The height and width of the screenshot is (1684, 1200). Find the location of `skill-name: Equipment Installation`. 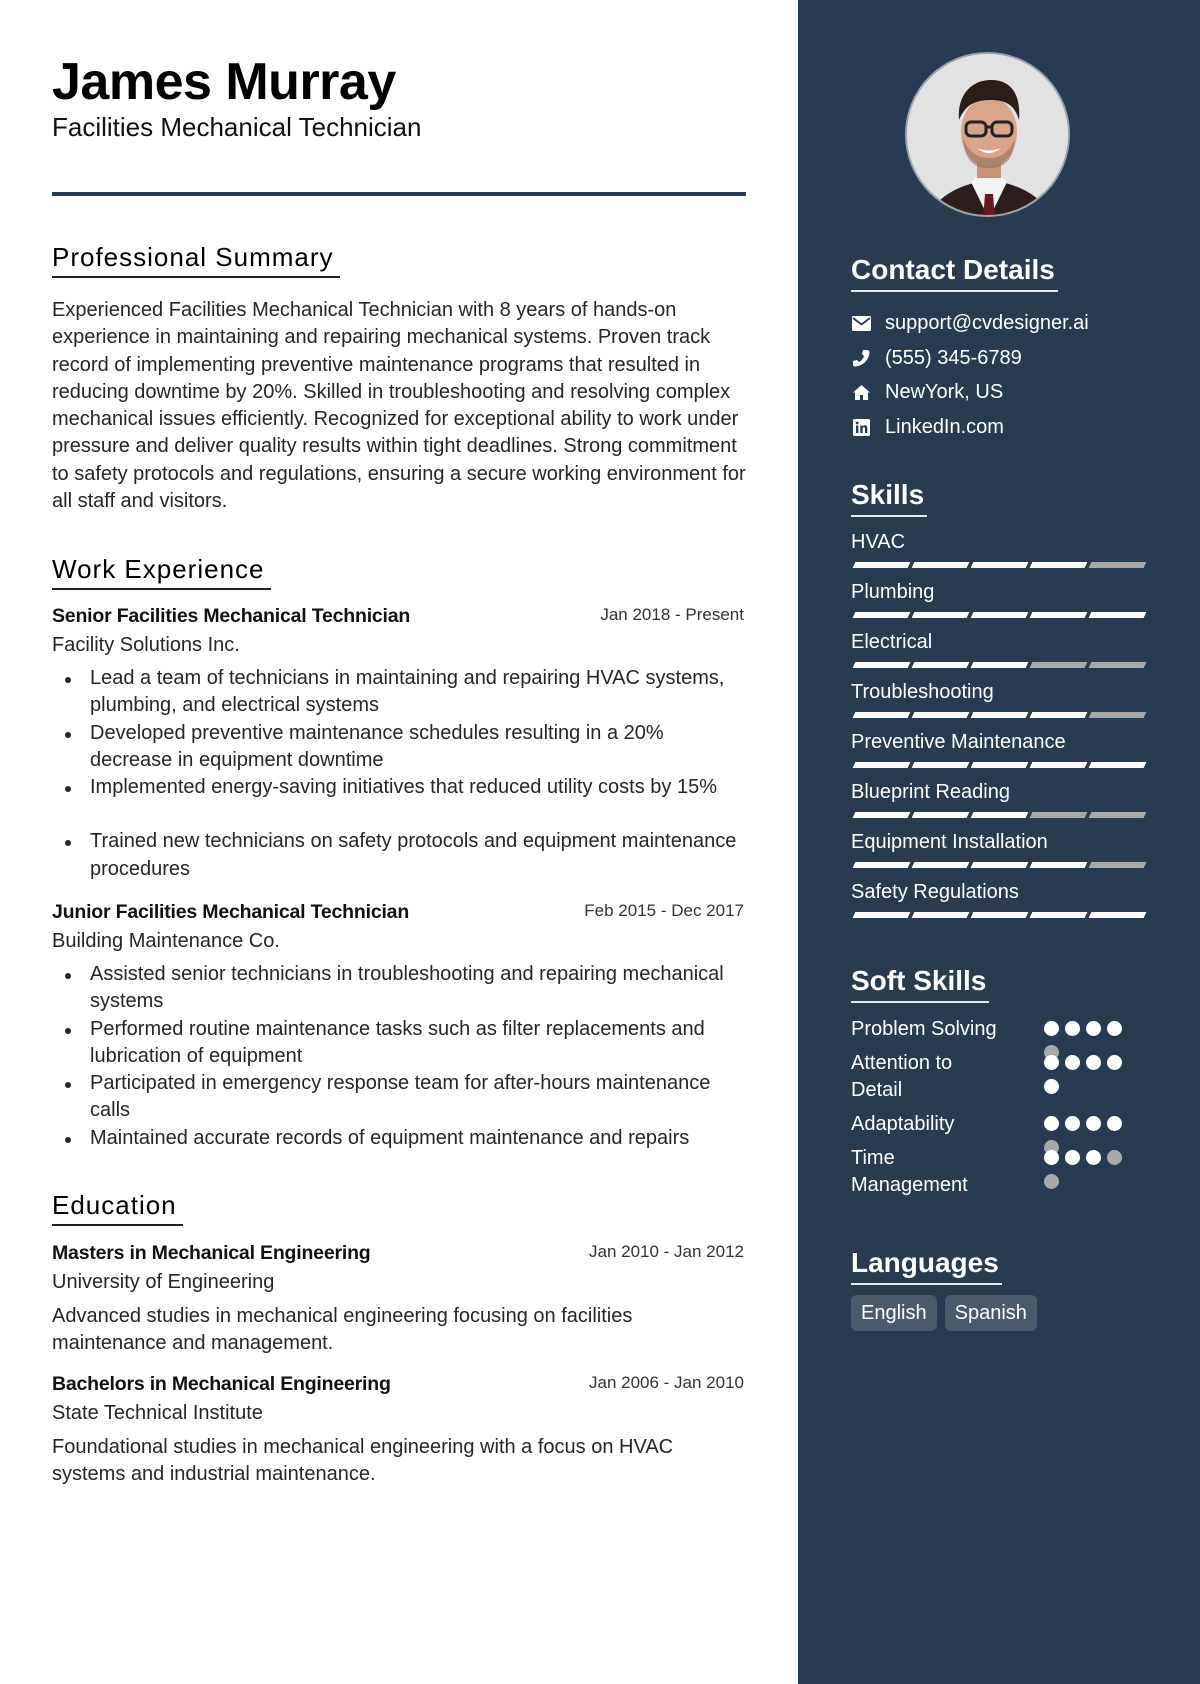

skill-name: Equipment Installation is located at coordinates (949, 842).